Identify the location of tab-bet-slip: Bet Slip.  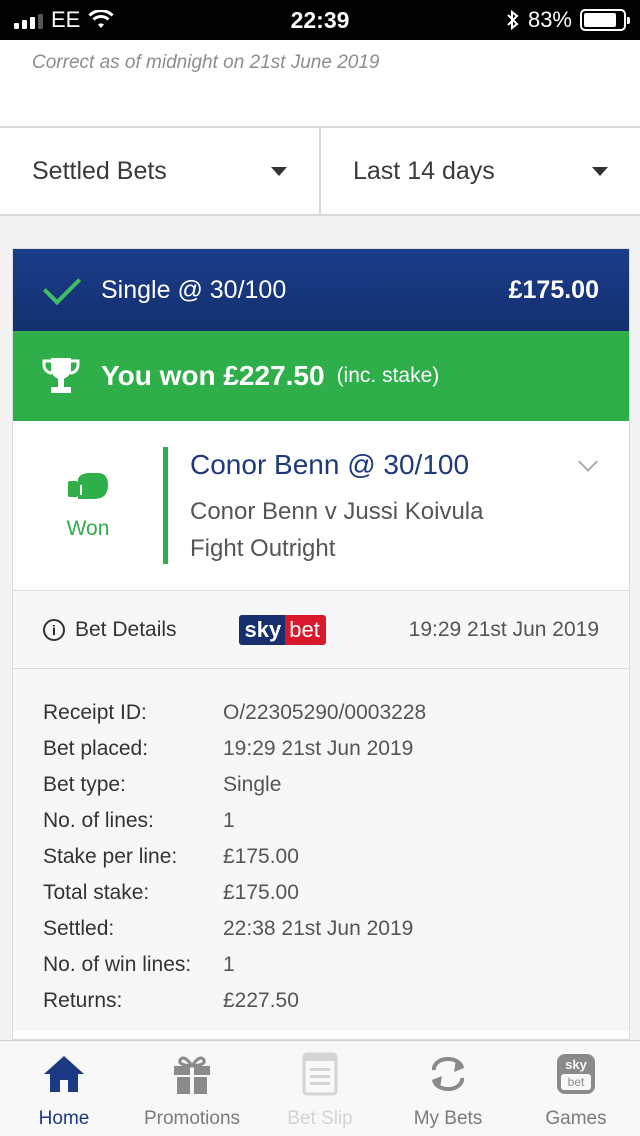
(320, 1088).